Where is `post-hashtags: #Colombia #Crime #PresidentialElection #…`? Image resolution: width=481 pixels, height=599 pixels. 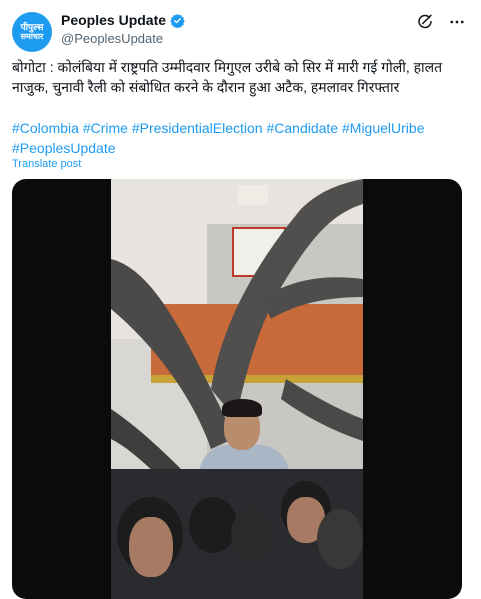 post-hashtags: #Colombia #Crime #PresidentialElection #… is located at coordinates (241, 138).